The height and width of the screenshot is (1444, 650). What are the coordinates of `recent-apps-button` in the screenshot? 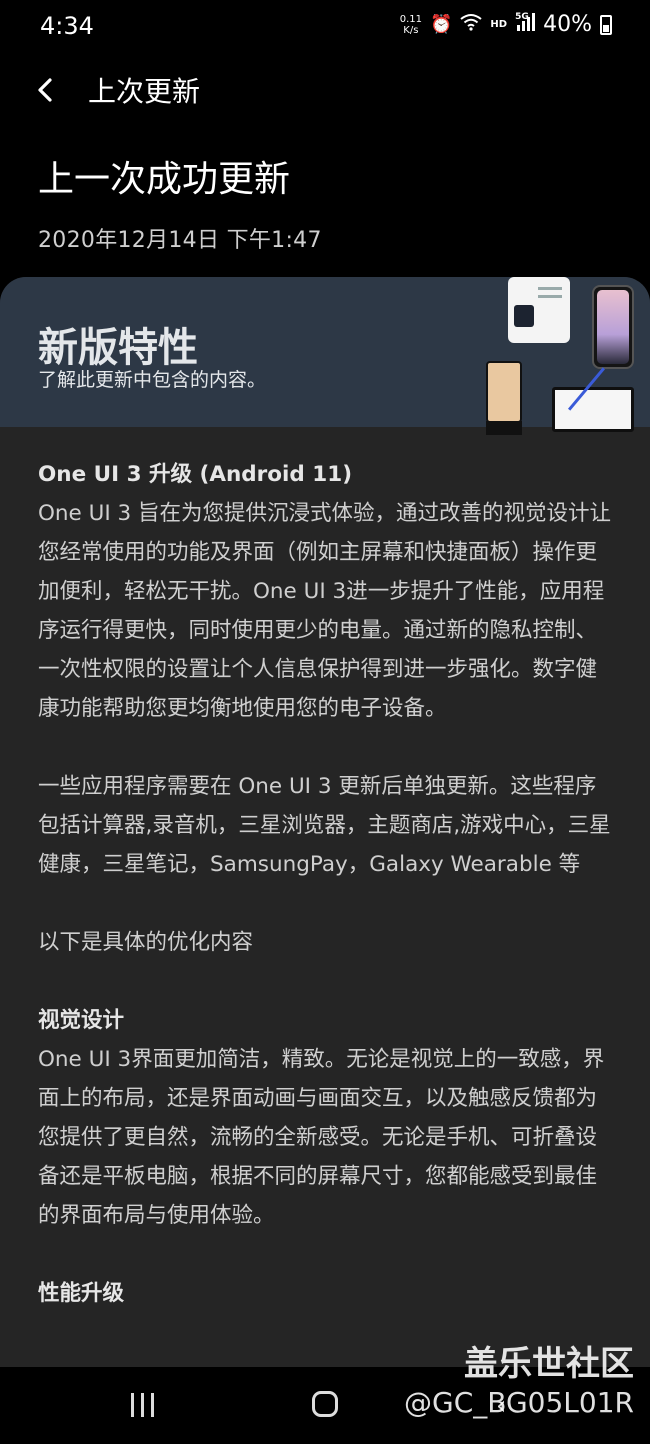 It's located at (142, 1405).